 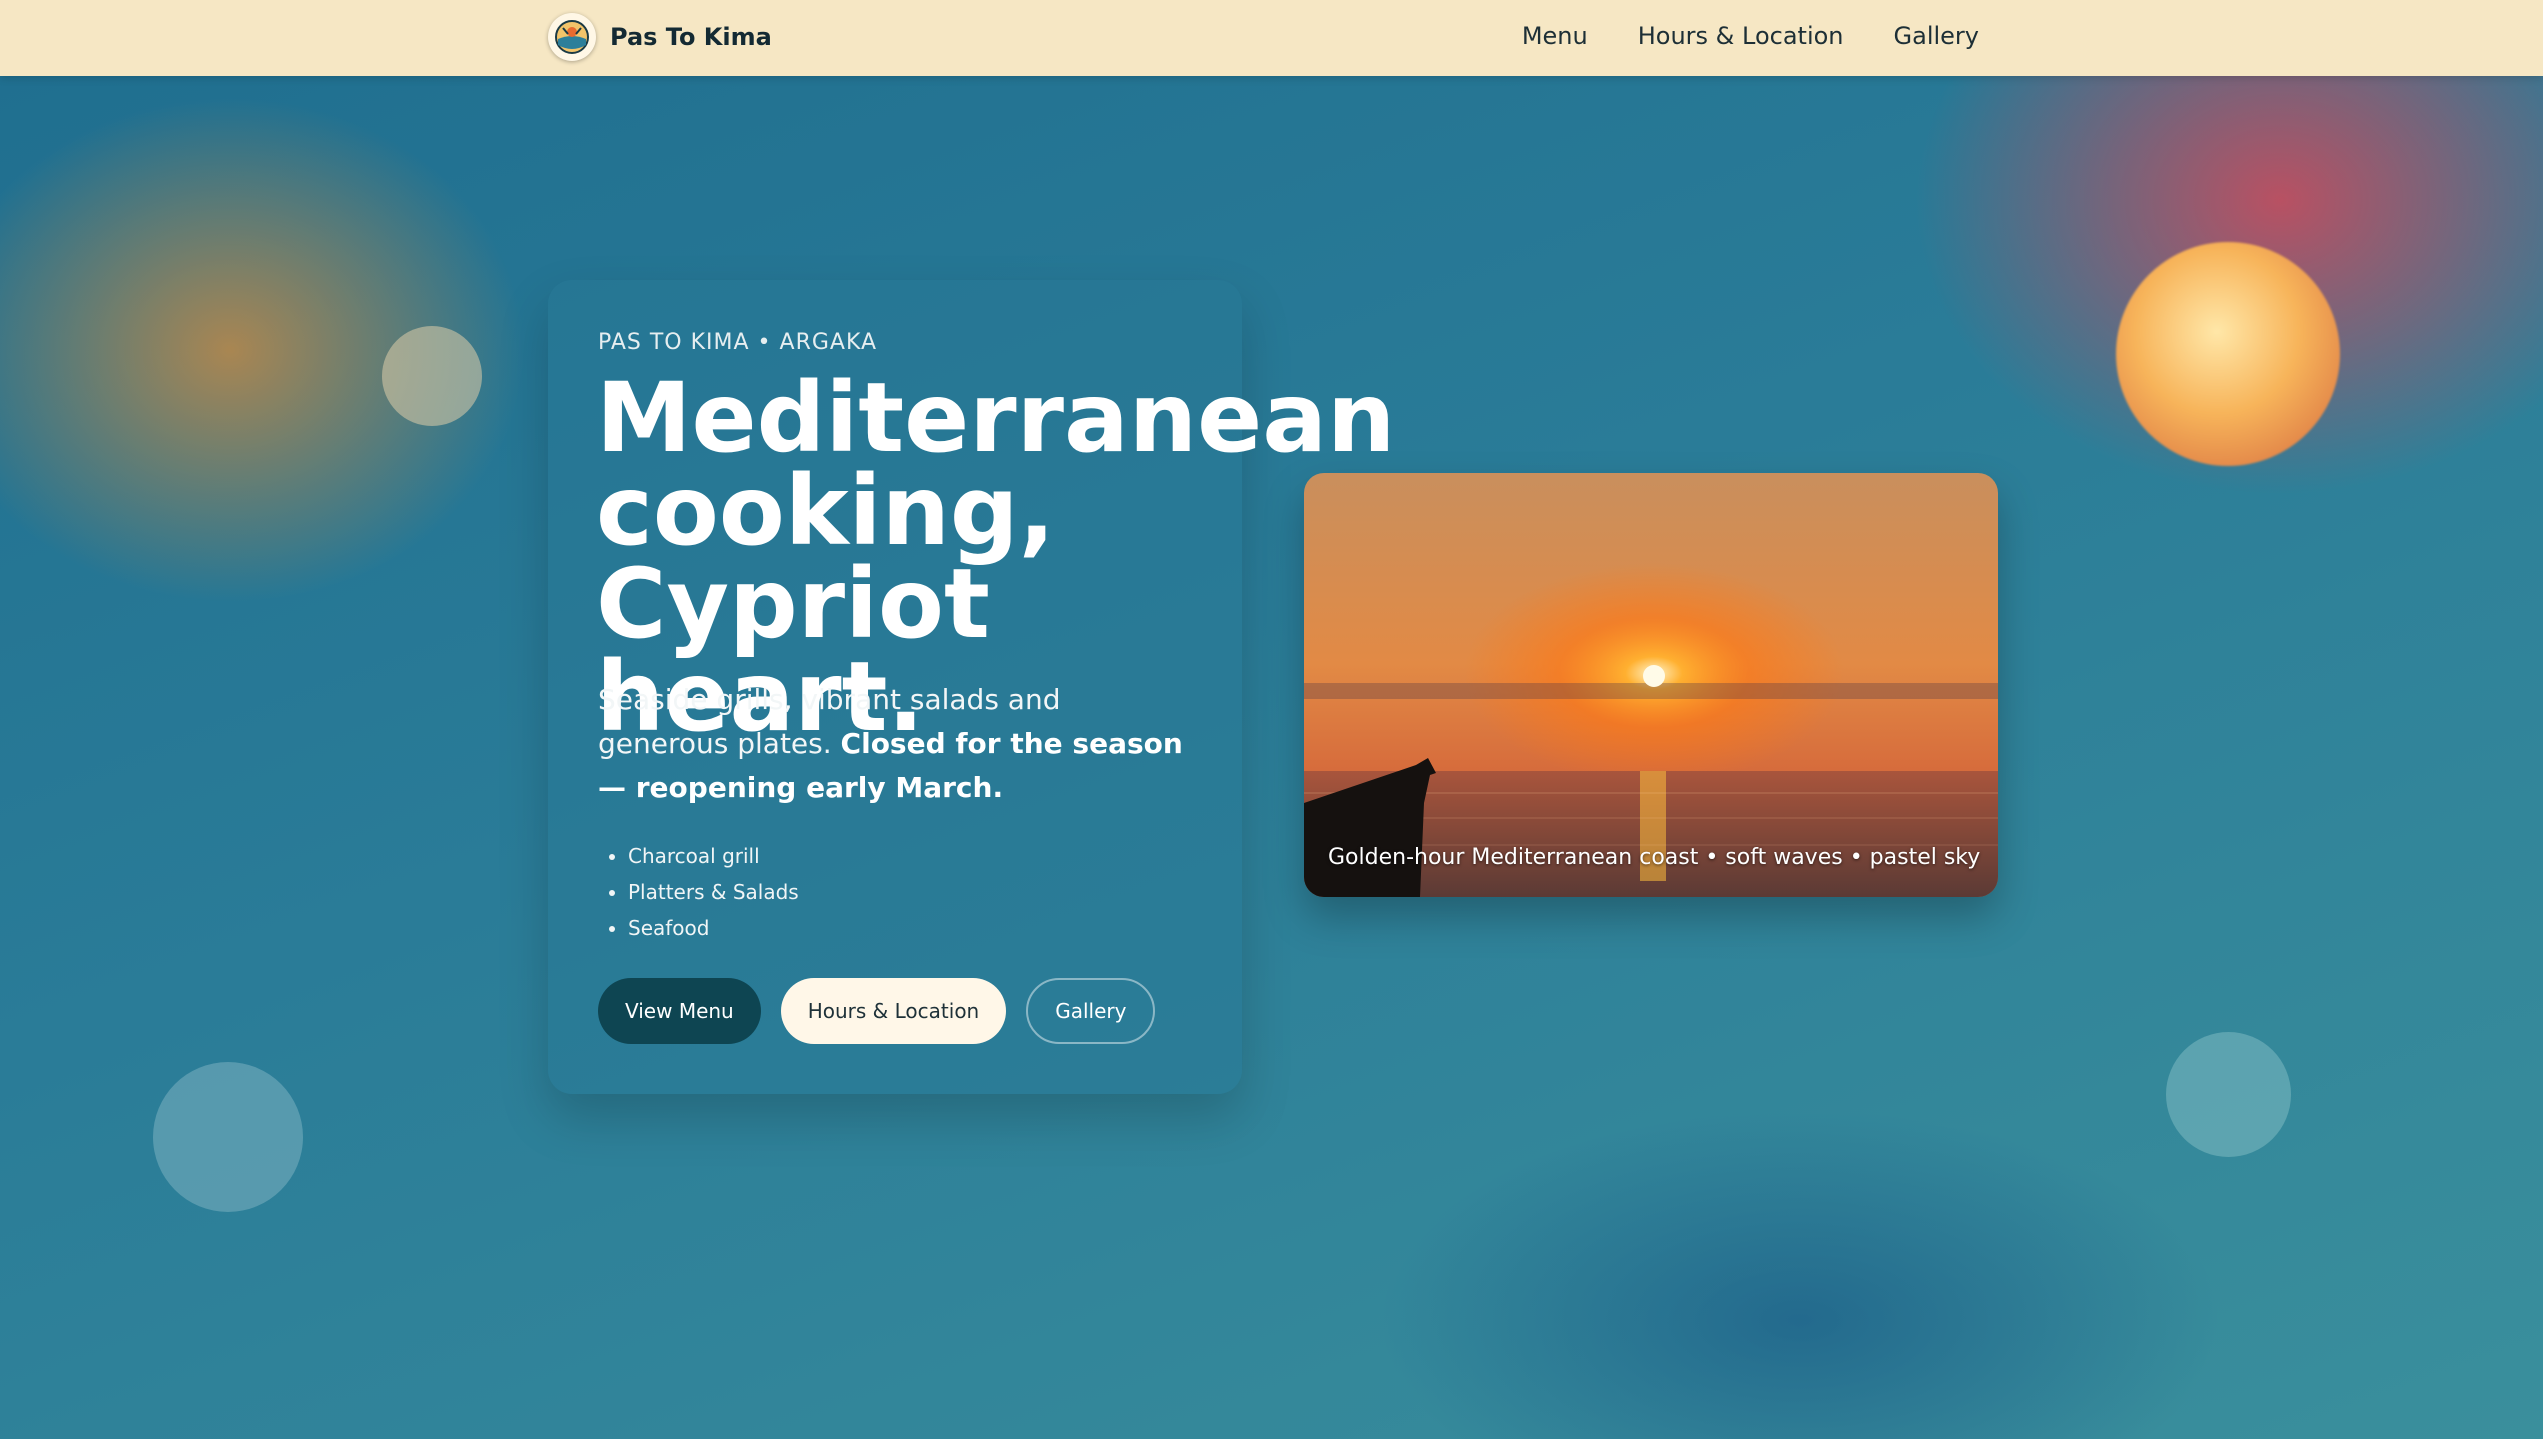 I want to click on hours-location-button: Hours & Location, so click(x=893, y=1011).